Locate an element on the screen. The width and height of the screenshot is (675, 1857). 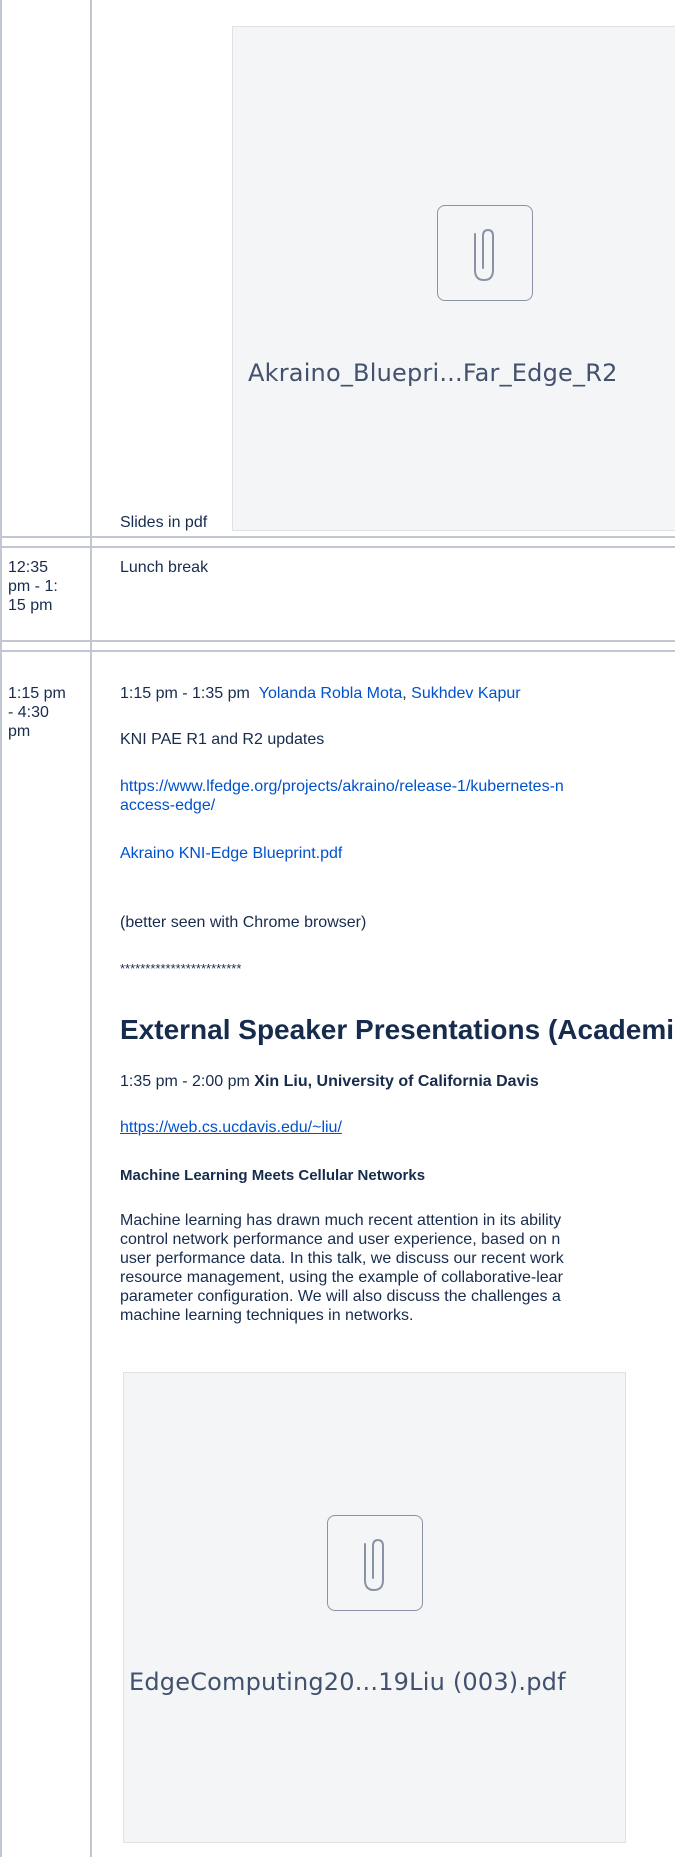
time-line: 12:35 is located at coordinates (28, 567).